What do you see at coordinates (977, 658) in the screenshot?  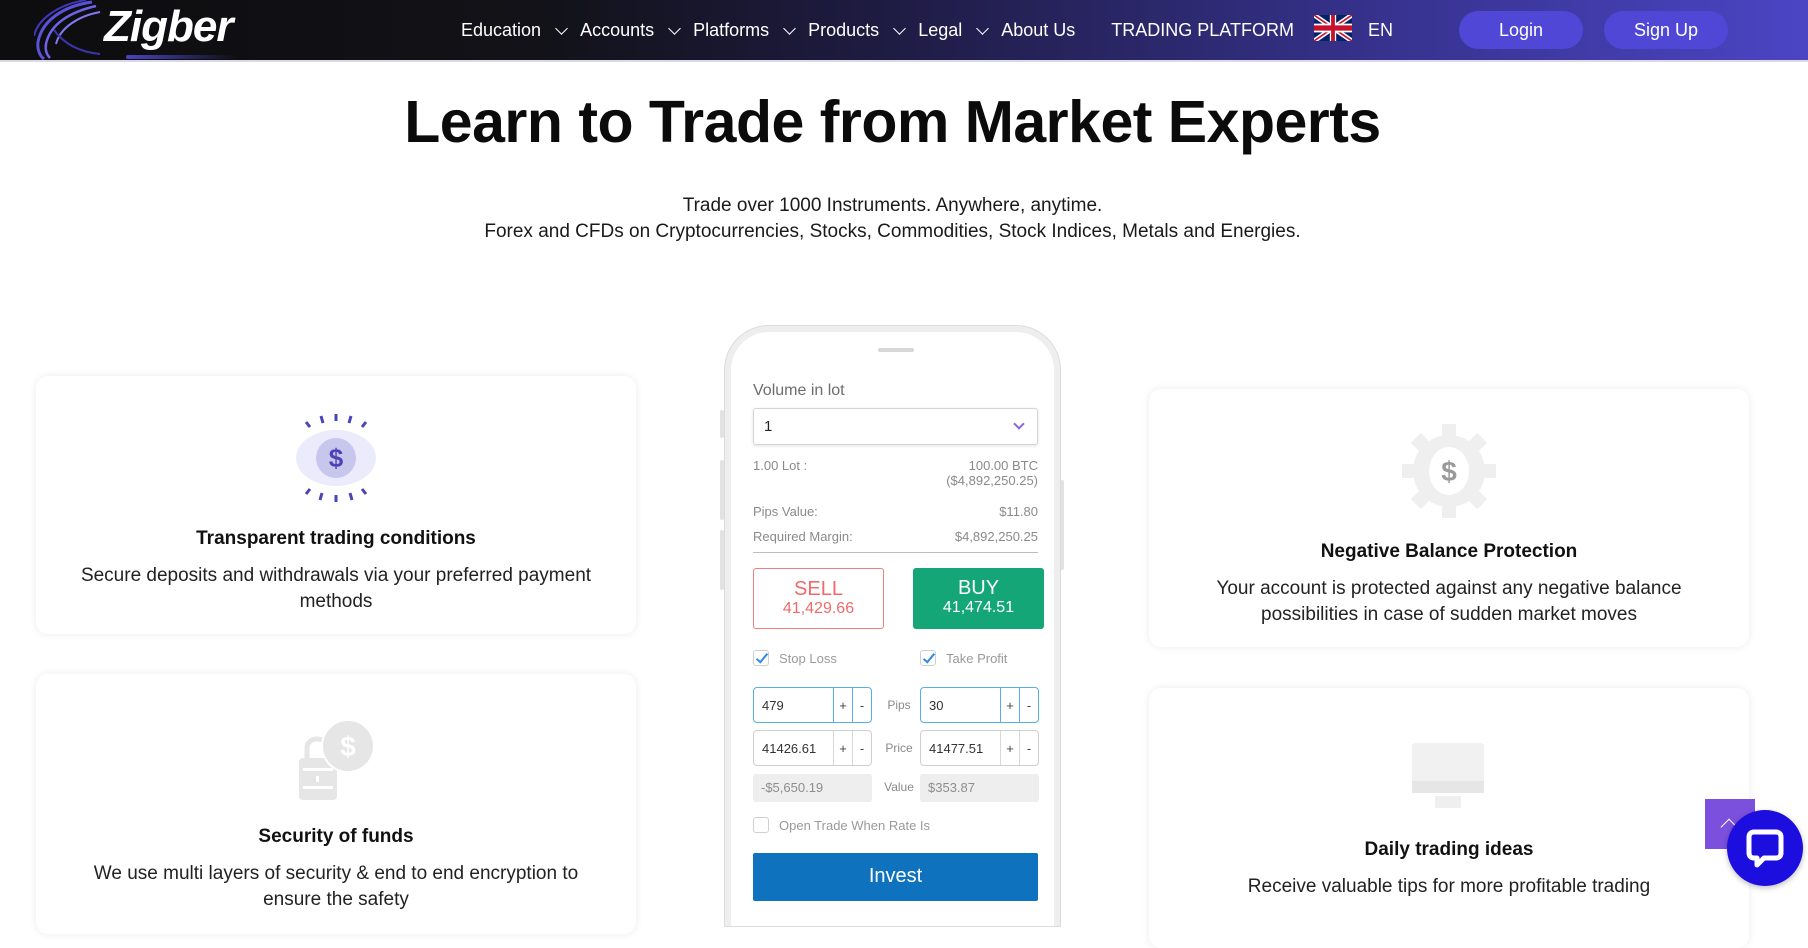 I see `take-profit-label: Take Profit` at bounding box center [977, 658].